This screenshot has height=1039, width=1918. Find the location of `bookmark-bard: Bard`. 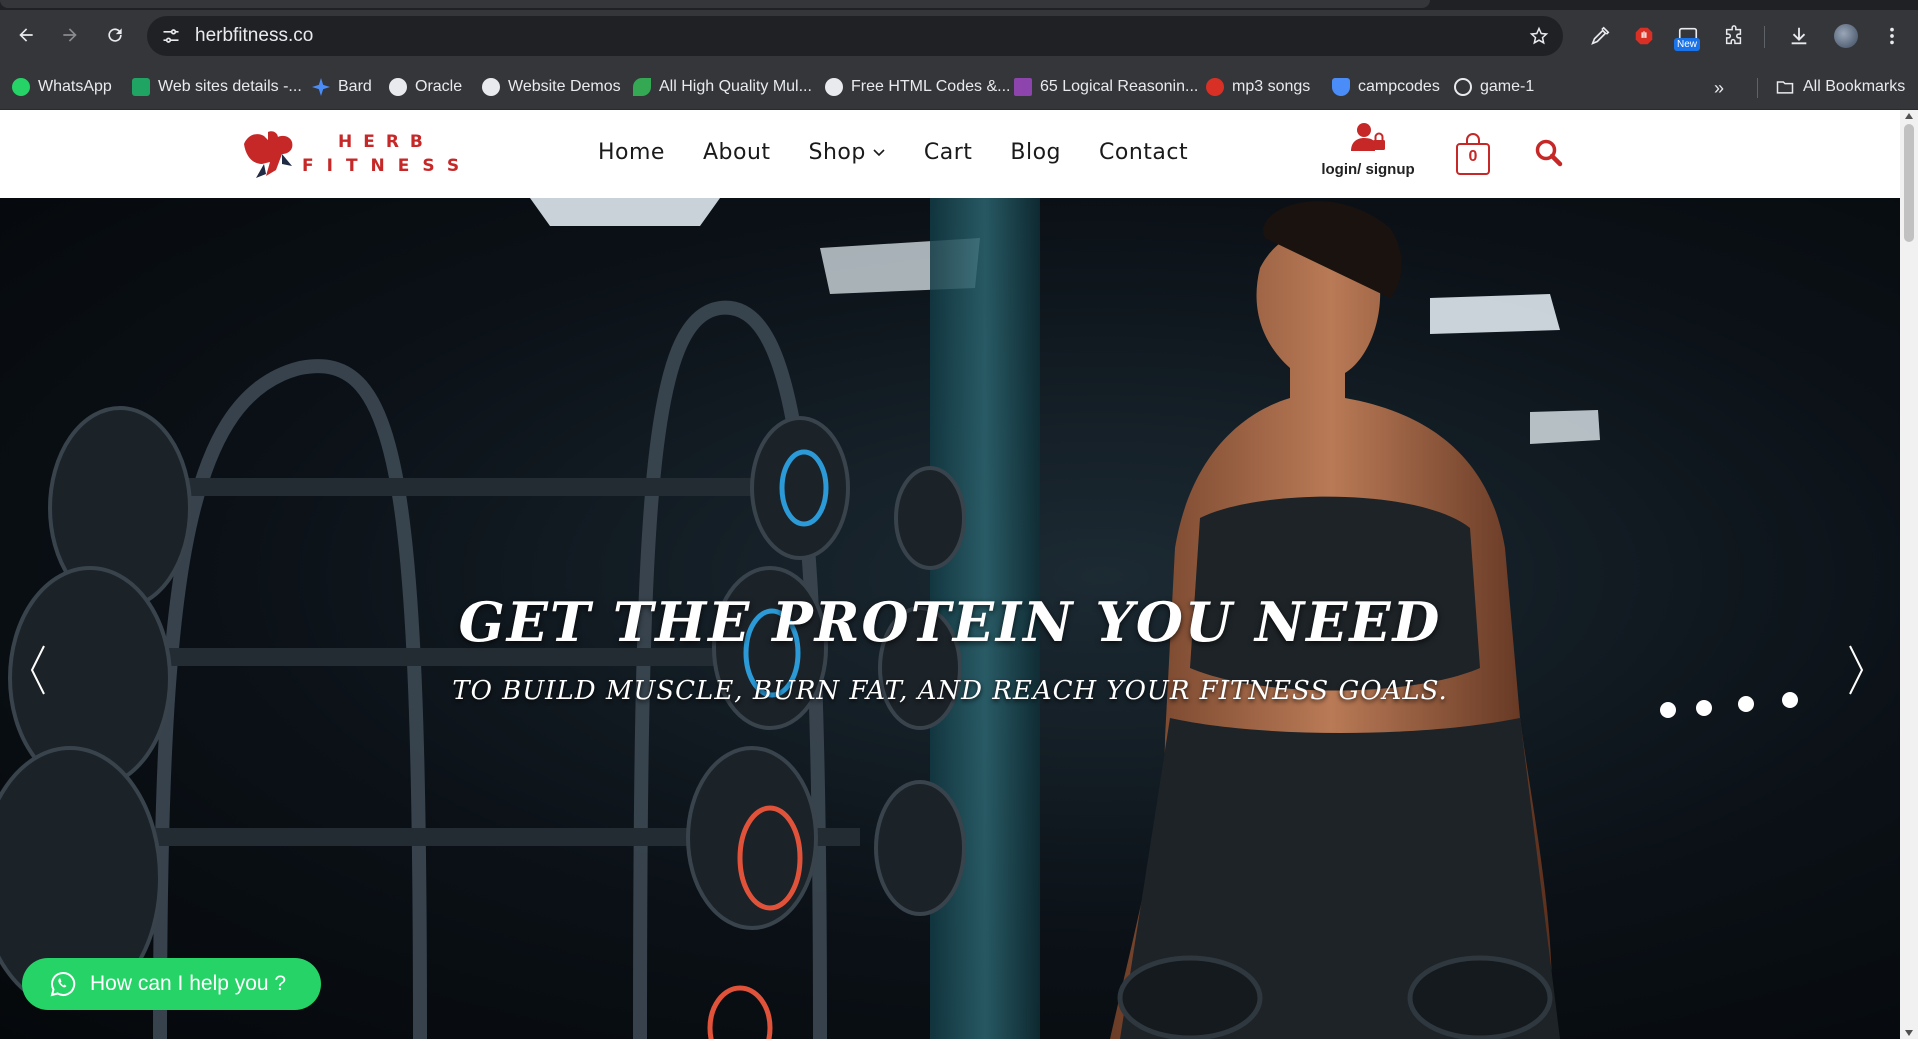

bookmark-bard: Bard is located at coordinates (342, 87).